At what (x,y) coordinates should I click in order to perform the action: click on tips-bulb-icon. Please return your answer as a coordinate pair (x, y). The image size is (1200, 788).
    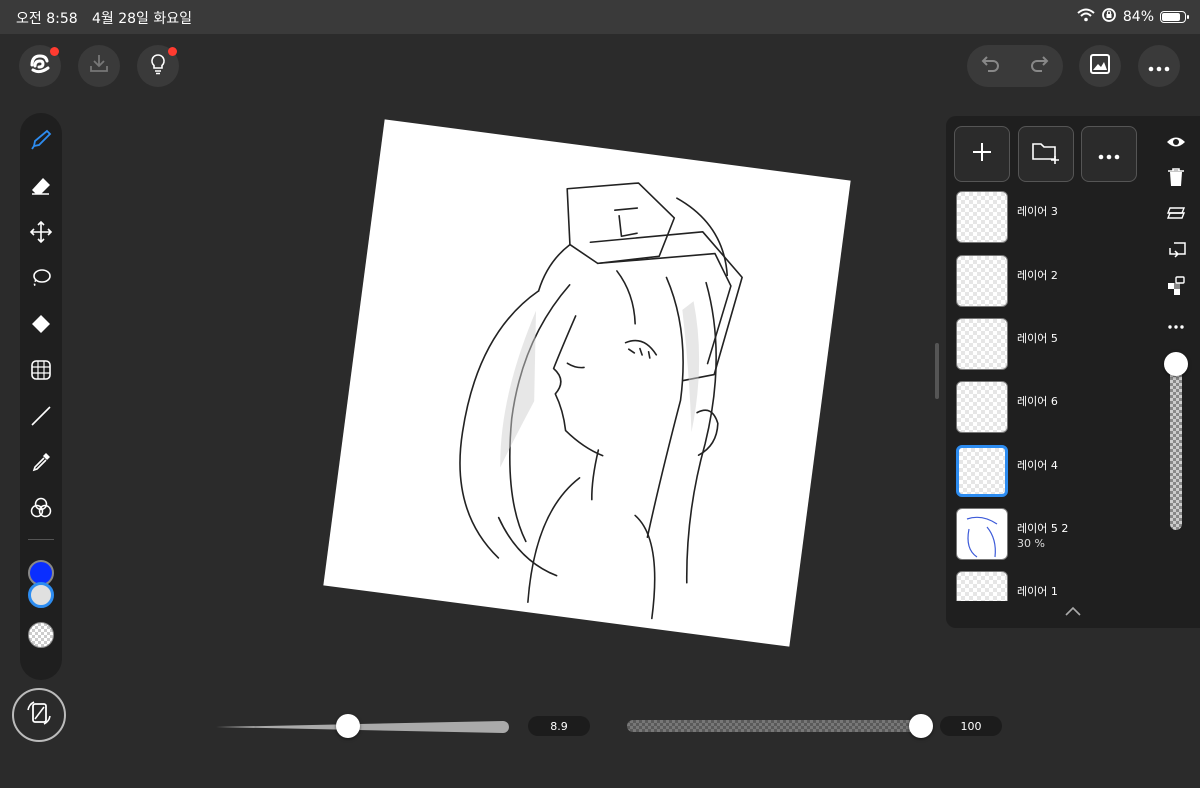
    Looking at the image, I should click on (158, 66).